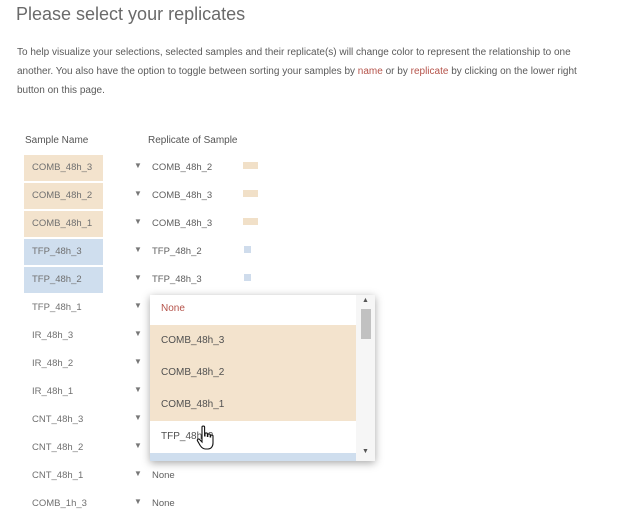 The height and width of the screenshot is (529, 620). What do you see at coordinates (58, 475) in the screenshot?
I see `sample-name-cell: CNT_48h_1` at bounding box center [58, 475].